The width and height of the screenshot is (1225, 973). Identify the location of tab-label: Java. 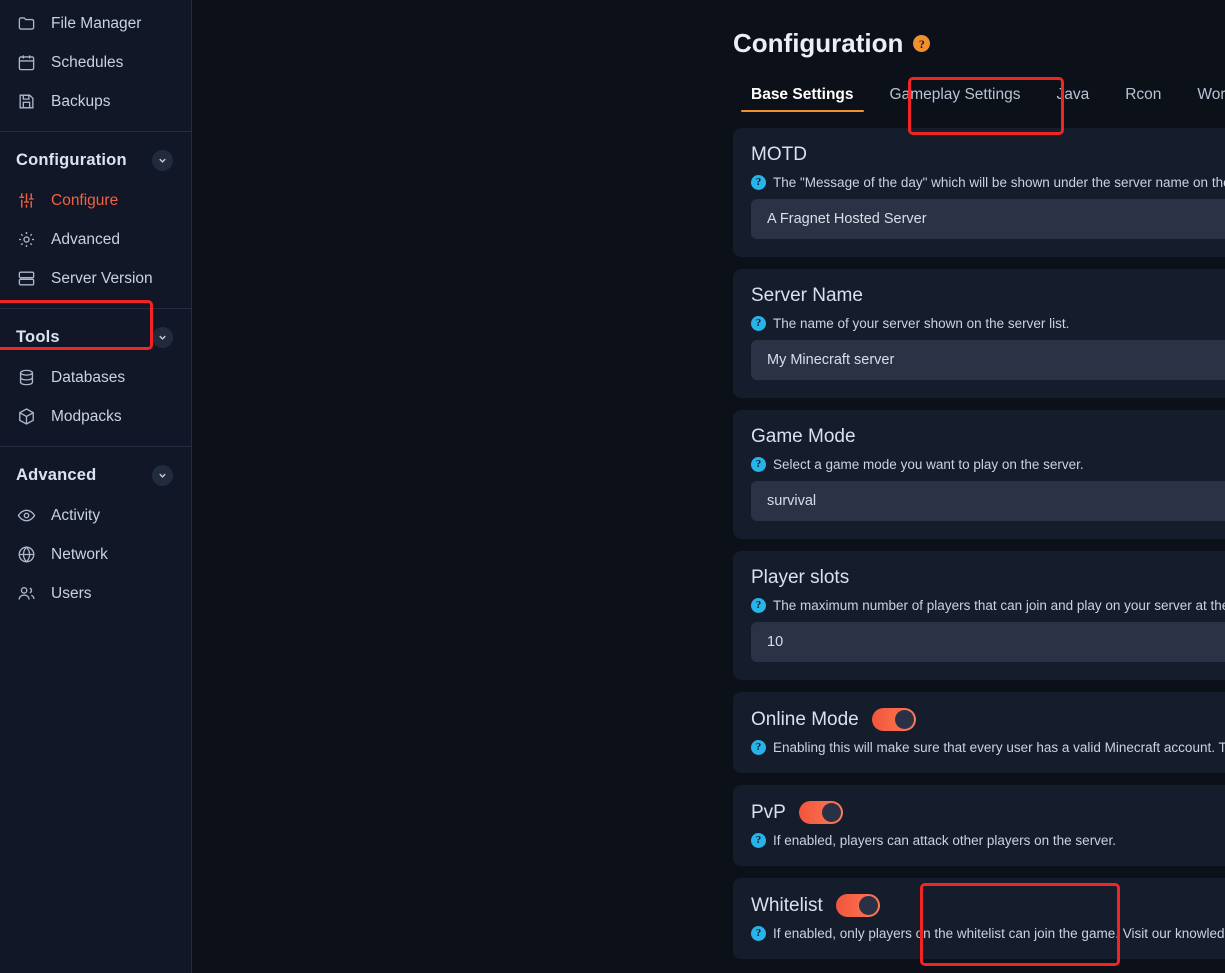
(1073, 94).